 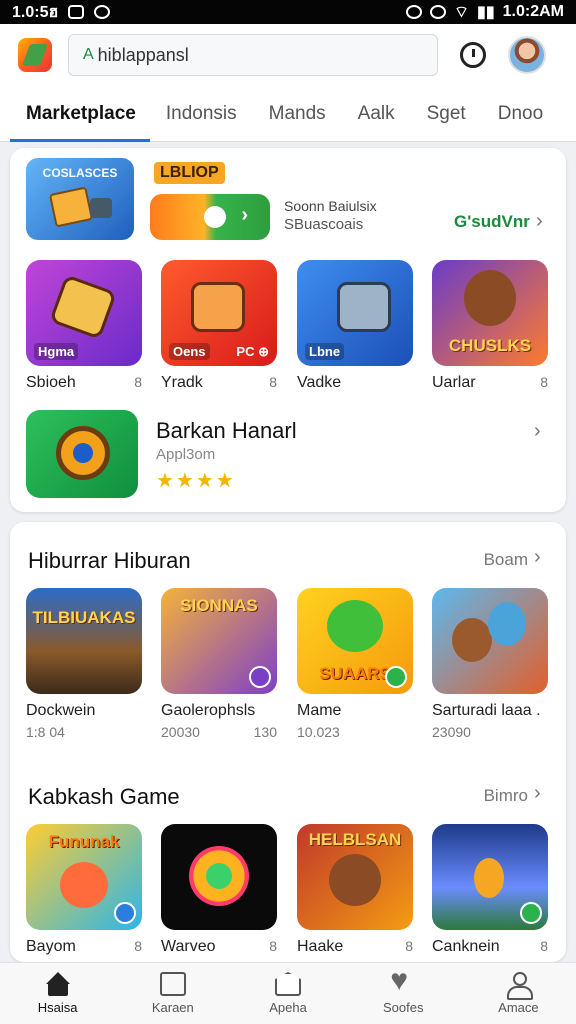 I want to click on app-name: Sarturadi laaa ., so click(x=486, y=710).